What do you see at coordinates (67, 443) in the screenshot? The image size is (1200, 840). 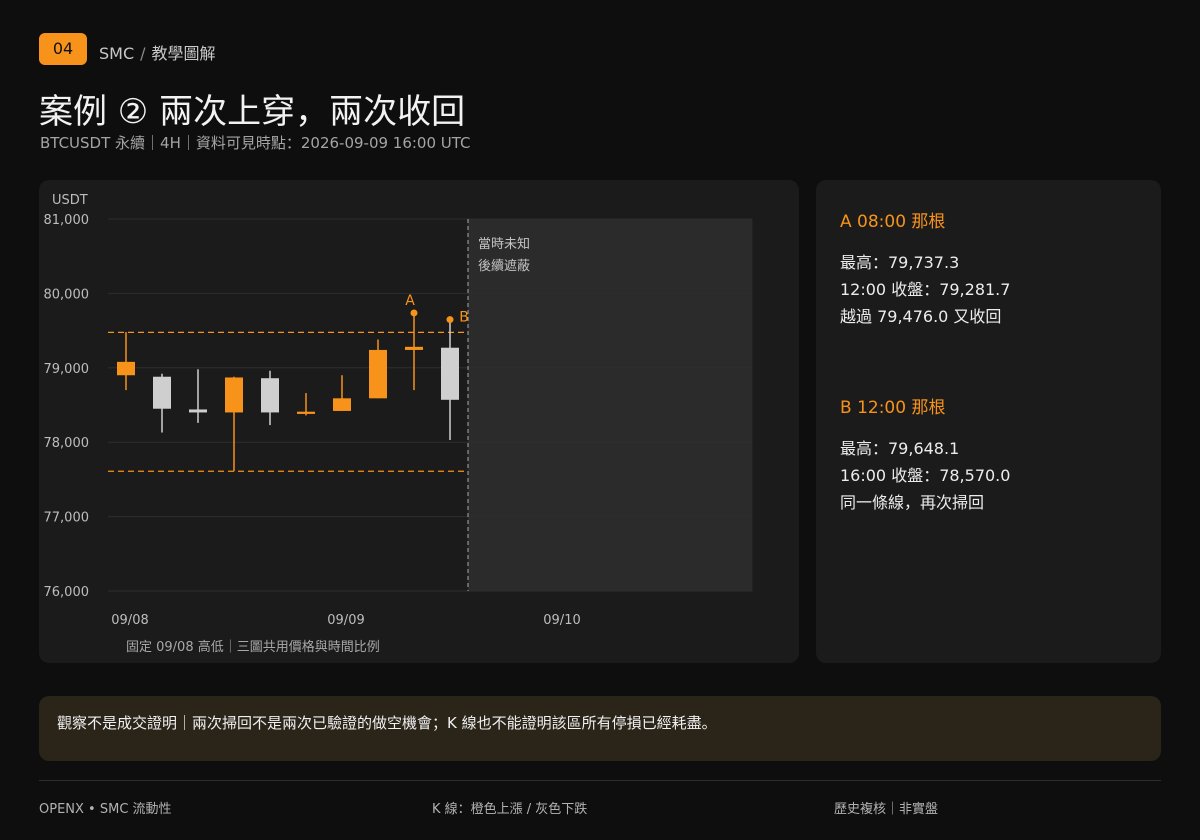 I see `y-tick-label: 78,000` at bounding box center [67, 443].